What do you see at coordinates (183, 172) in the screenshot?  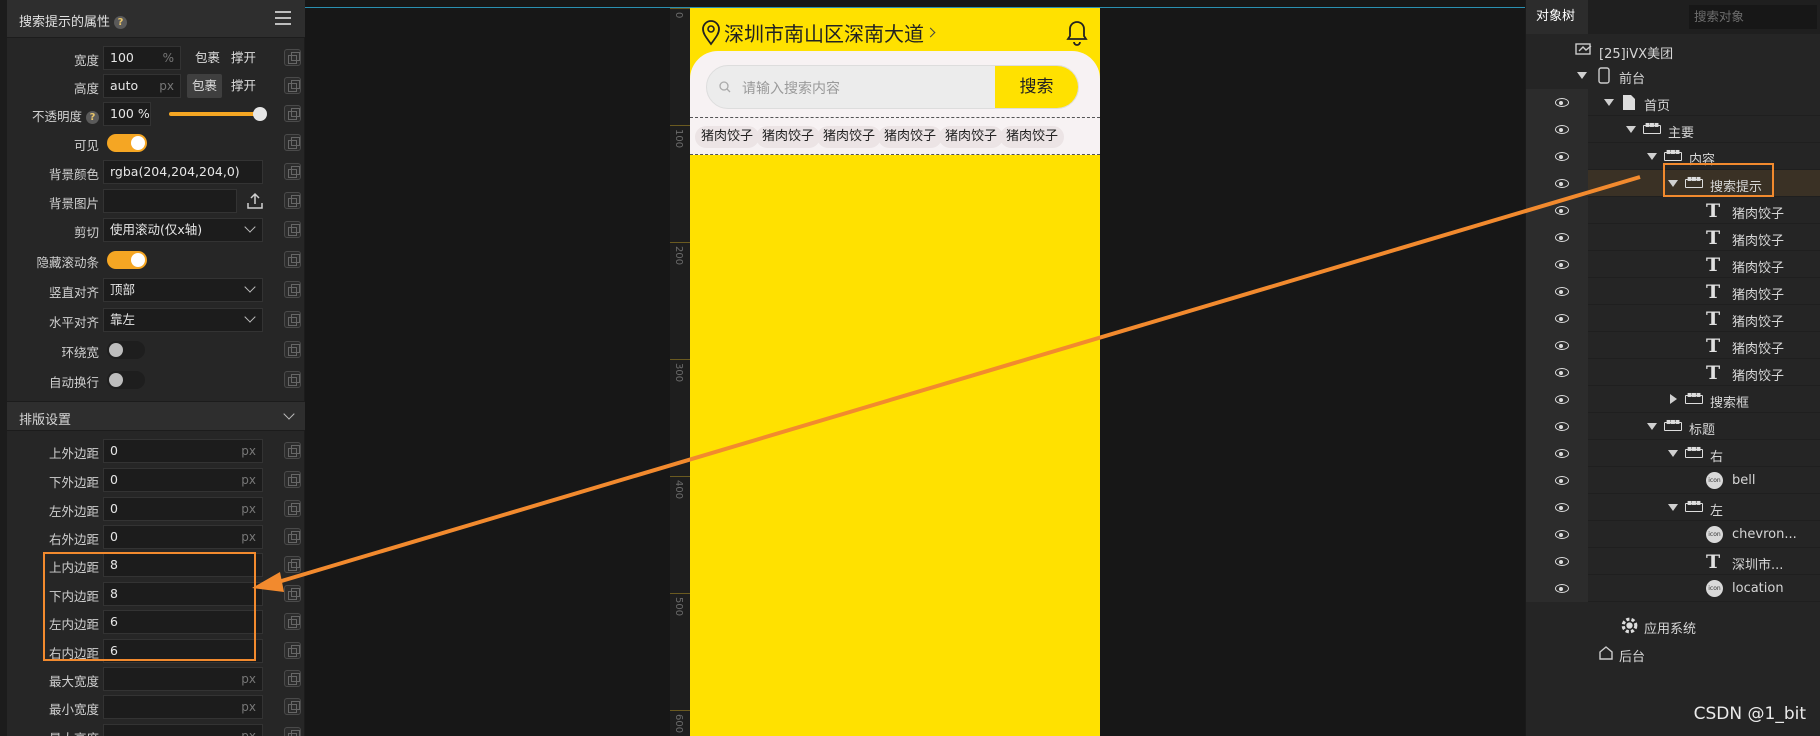 I see `bg-color-input: rgba(204,204,204,0)` at bounding box center [183, 172].